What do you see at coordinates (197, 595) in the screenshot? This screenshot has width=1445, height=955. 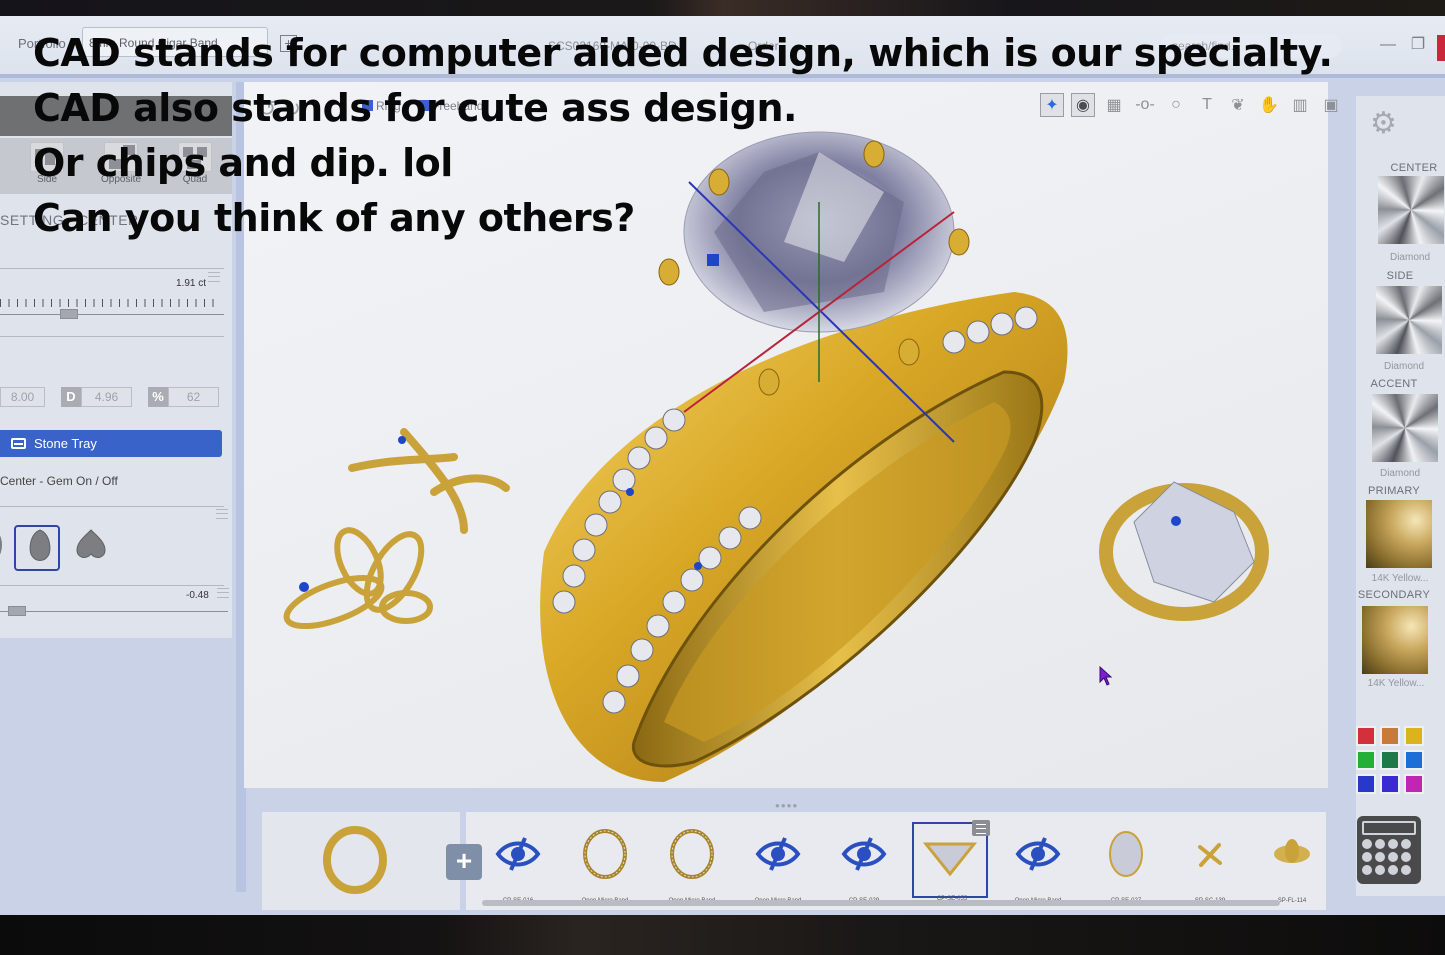 I see `offset-value: -0.48` at bounding box center [197, 595].